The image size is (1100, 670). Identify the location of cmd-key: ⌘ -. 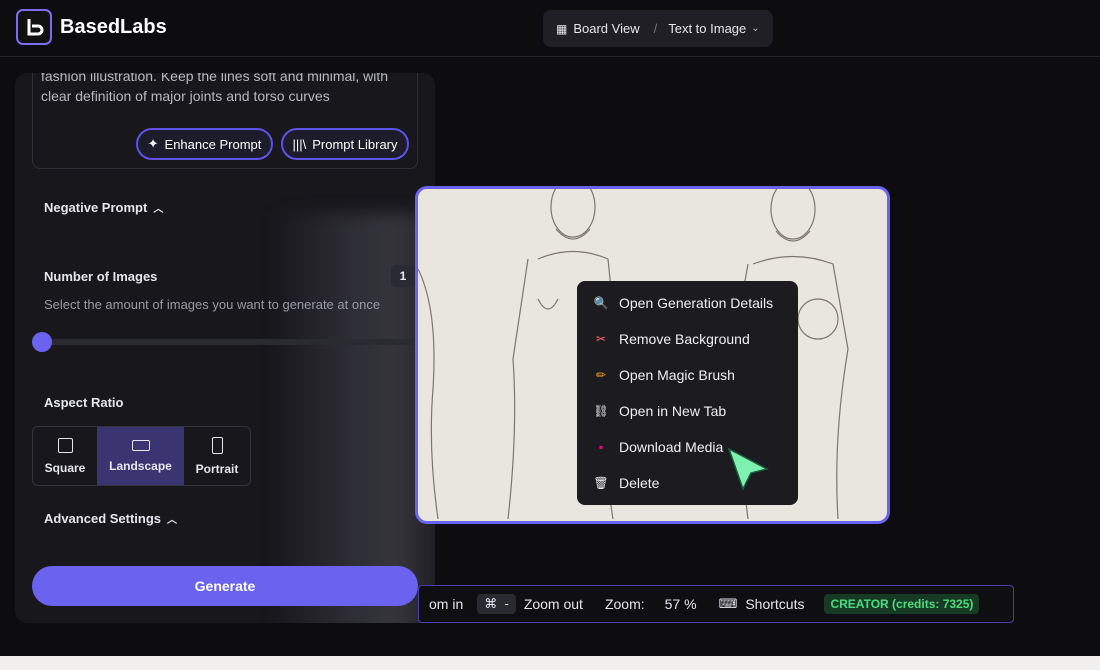
(496, 604).